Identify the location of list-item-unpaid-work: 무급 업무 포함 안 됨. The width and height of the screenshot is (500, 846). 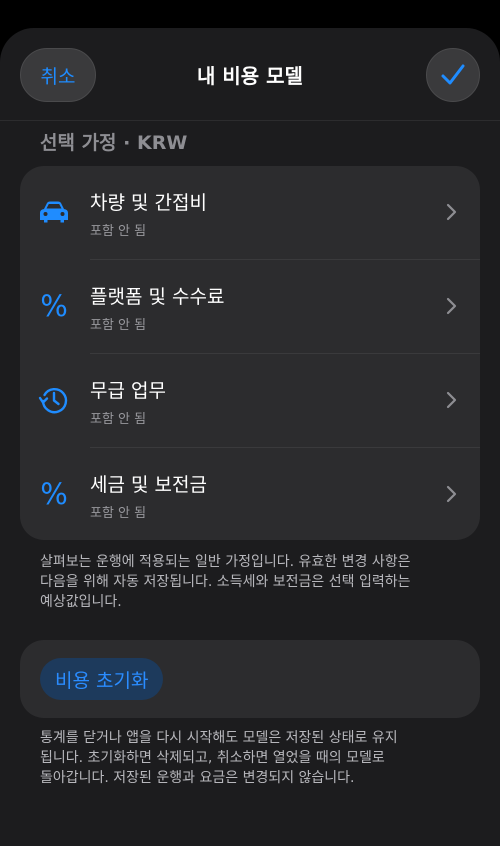
(250, 401).